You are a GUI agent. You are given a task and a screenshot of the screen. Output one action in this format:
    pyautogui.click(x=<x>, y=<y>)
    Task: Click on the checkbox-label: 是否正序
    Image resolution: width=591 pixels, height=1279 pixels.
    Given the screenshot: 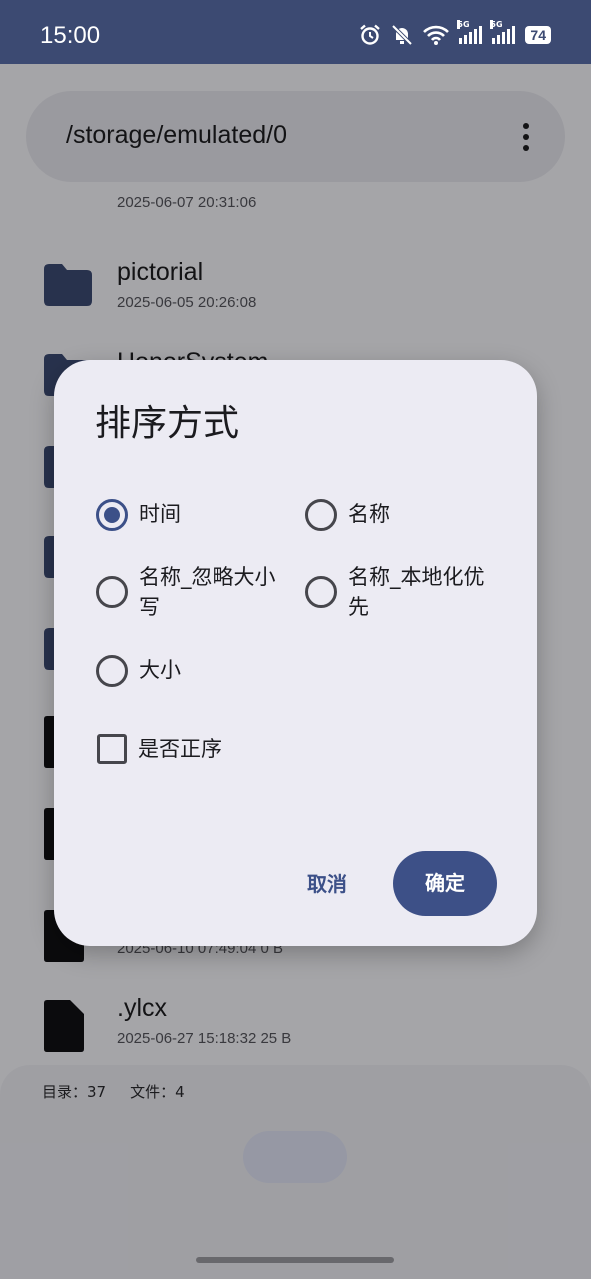 What is the action you would take?
    pyautogui.click(x=180, y=749)
    